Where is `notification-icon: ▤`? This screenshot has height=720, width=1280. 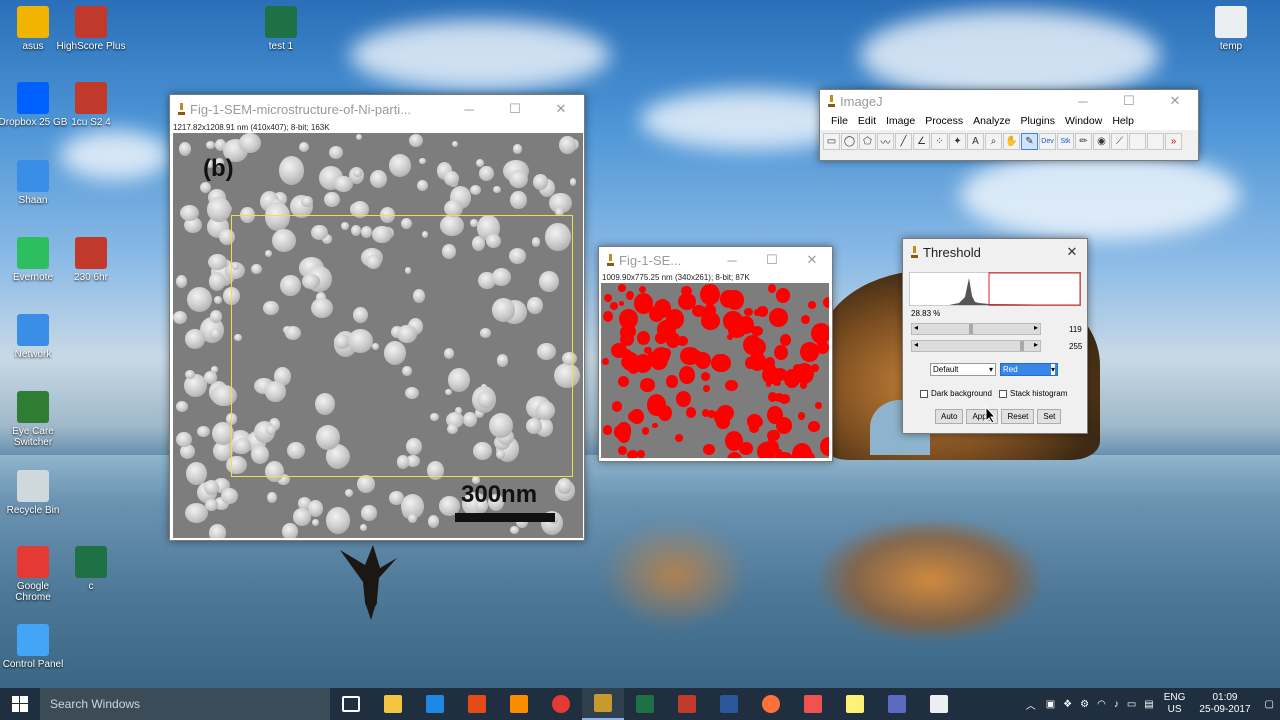
notification-icon: ▤ is located at coordinates (1148, 704).